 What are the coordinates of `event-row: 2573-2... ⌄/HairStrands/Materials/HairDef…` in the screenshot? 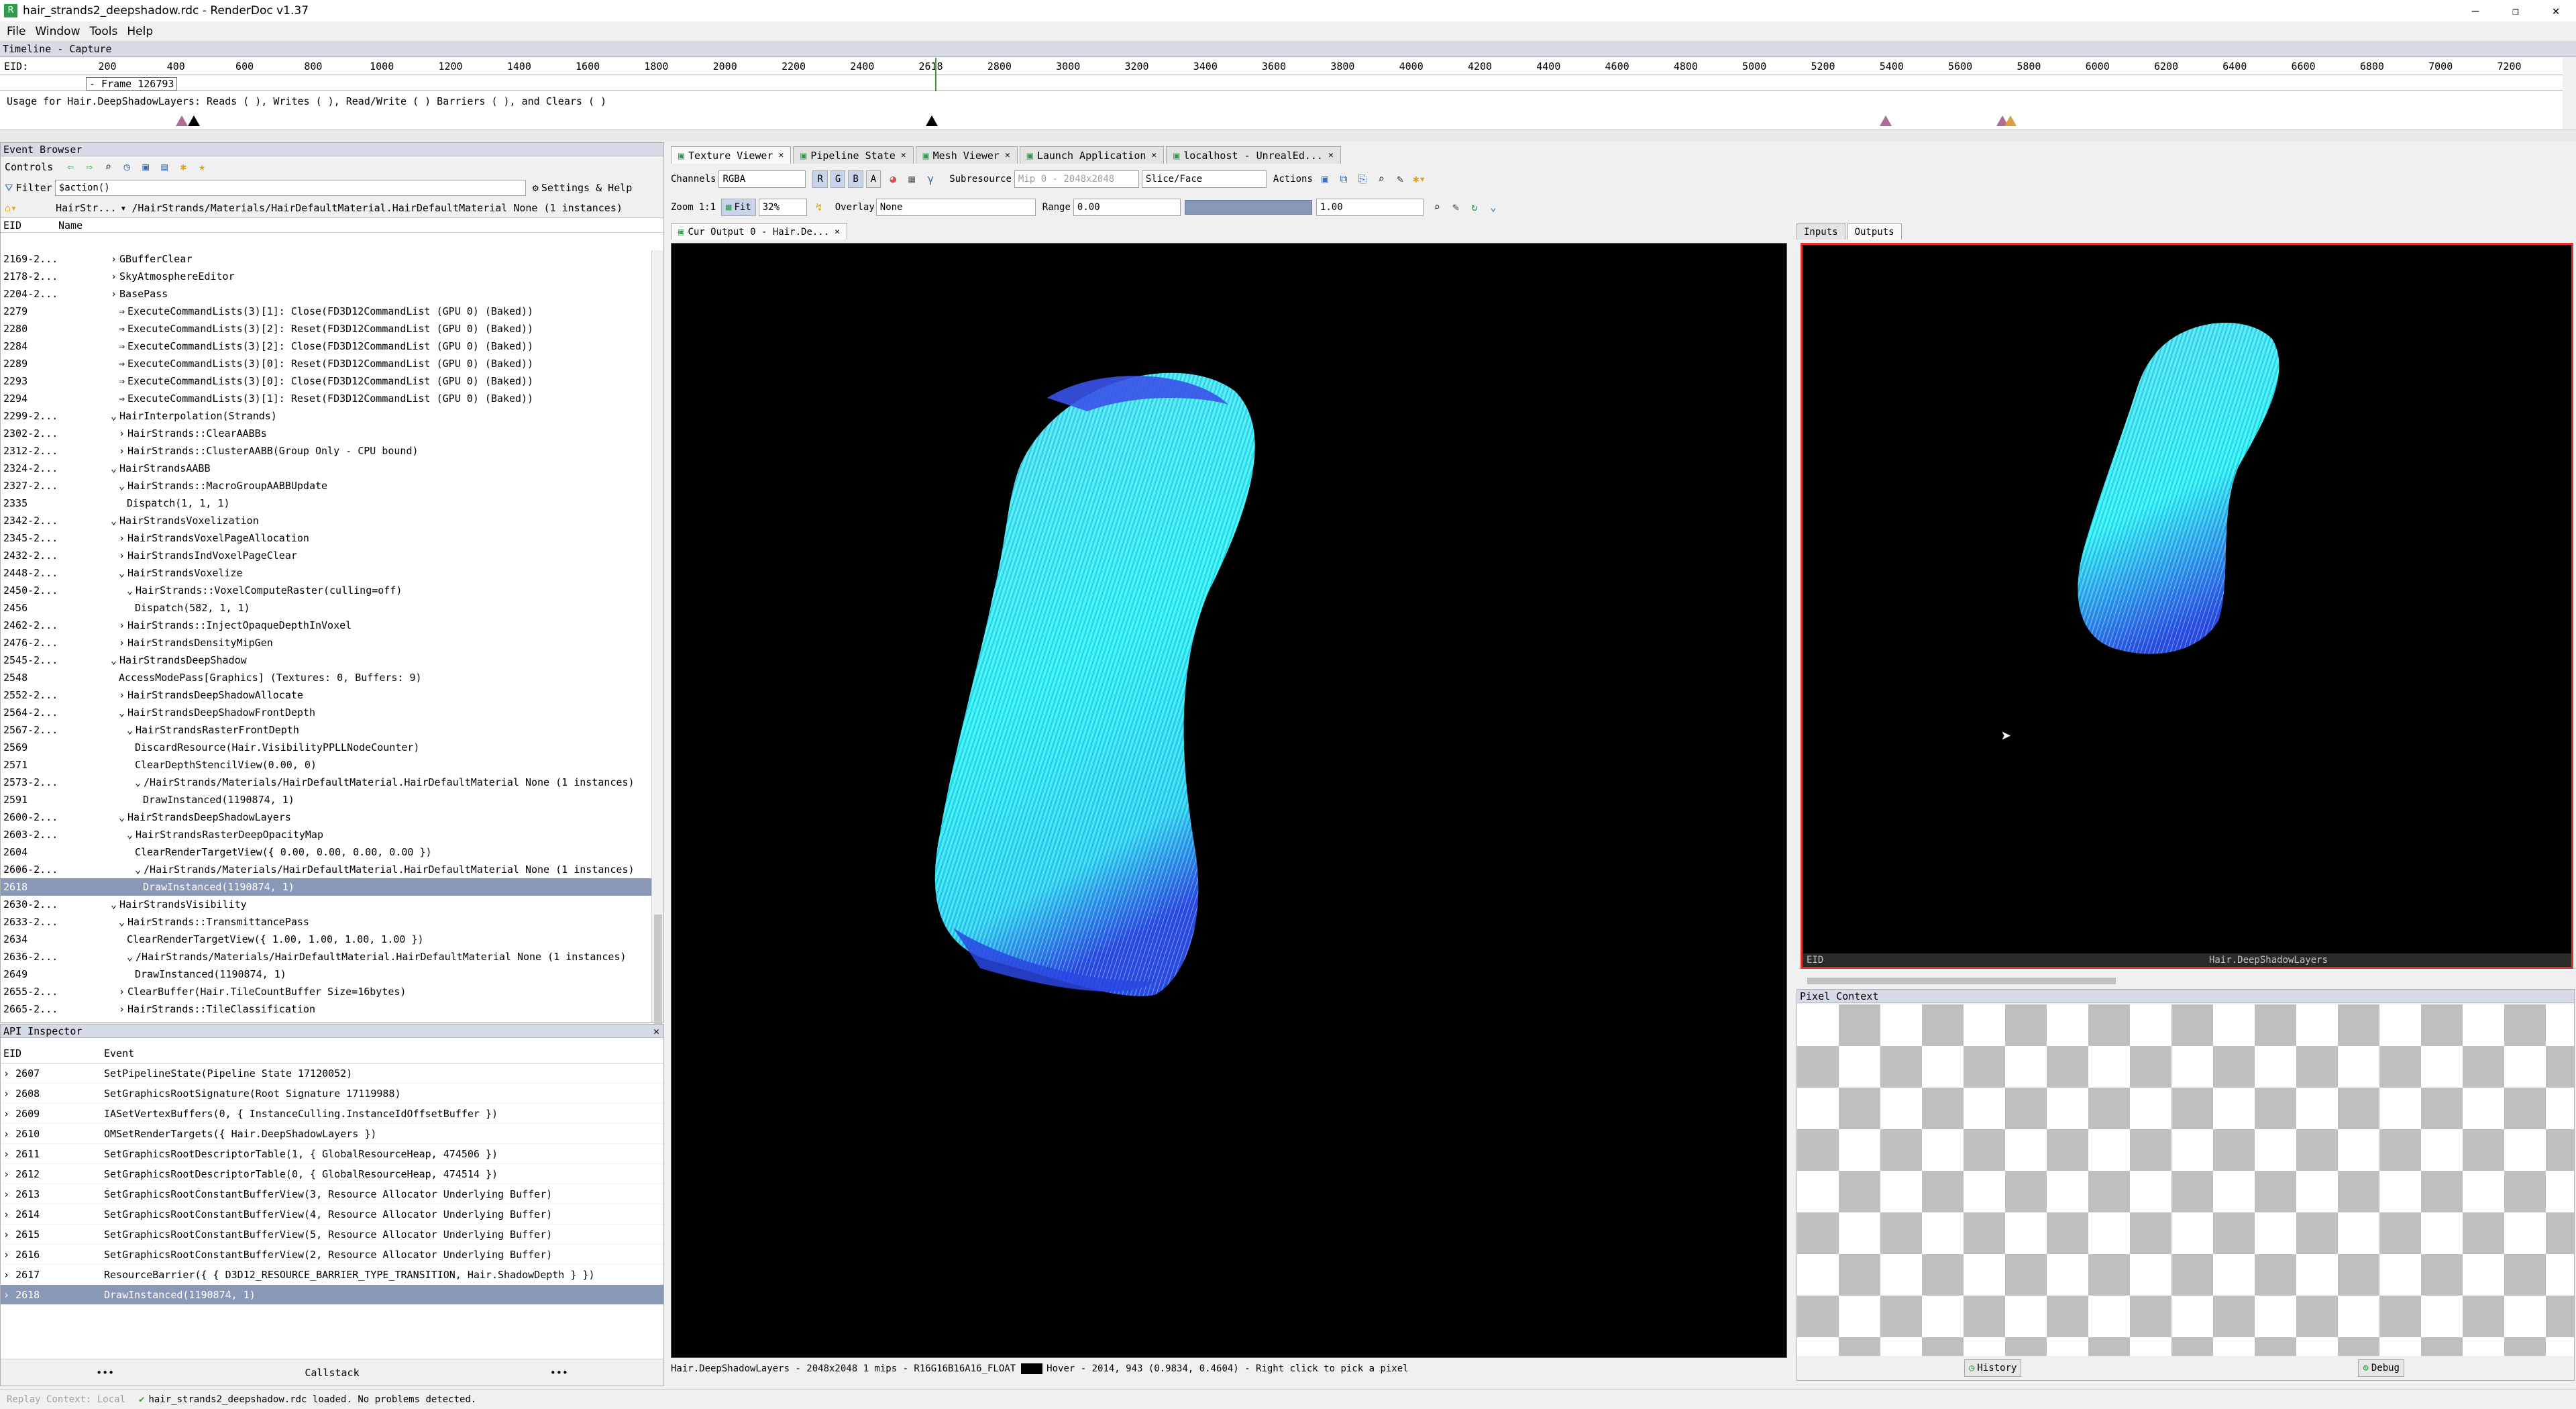 It's located at (326, 782).